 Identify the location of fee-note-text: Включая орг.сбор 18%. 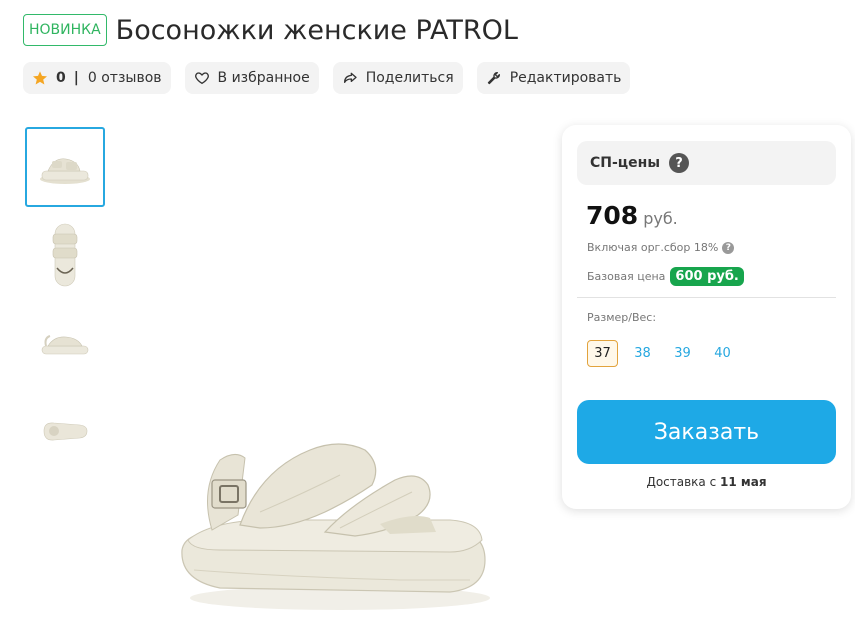
(653, 247).